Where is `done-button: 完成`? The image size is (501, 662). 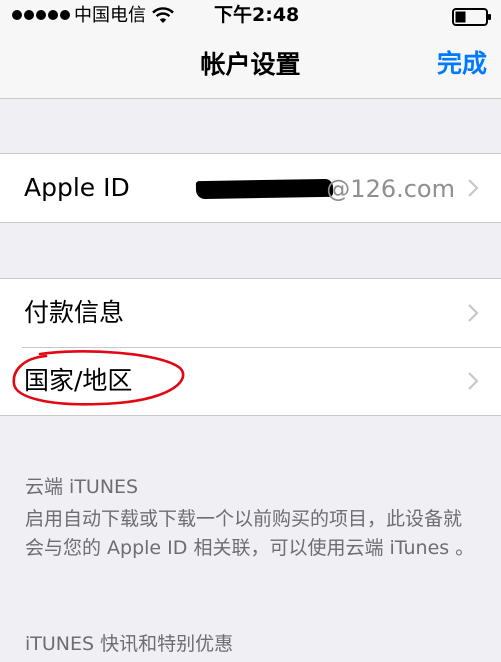
done-button: 完成 is located at coordinates (462, 64).